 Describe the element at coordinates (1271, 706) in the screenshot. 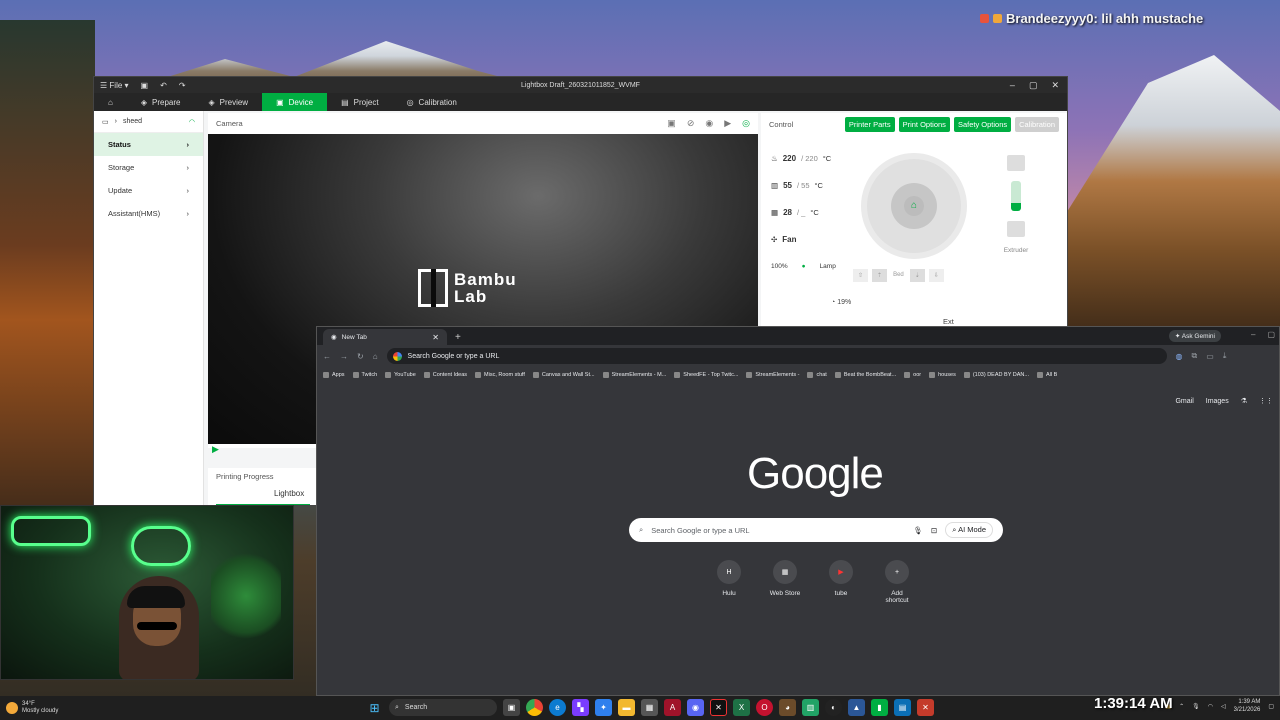

I see `notifications-icon: ▢` at that location.